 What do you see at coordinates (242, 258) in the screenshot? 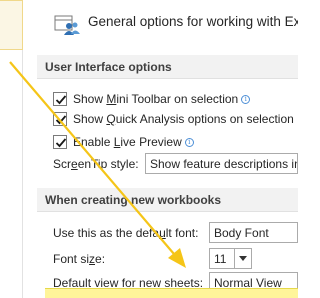
I see `chevron-down-icon` at bounding box center [242, 258].